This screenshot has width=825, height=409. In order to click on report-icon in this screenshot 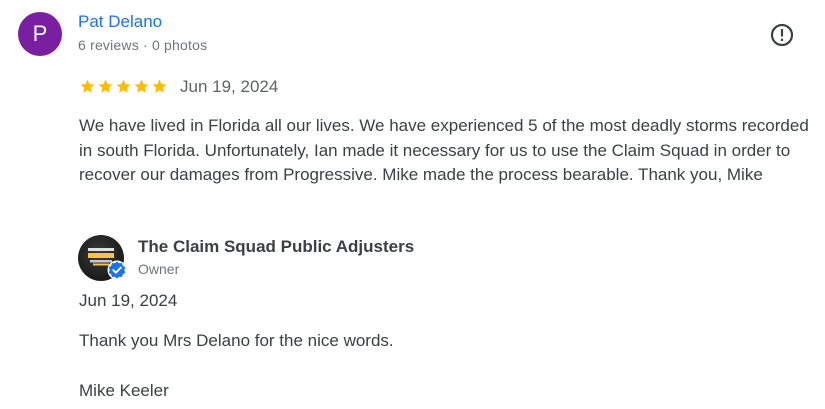, I will do `click(782, 35)`.